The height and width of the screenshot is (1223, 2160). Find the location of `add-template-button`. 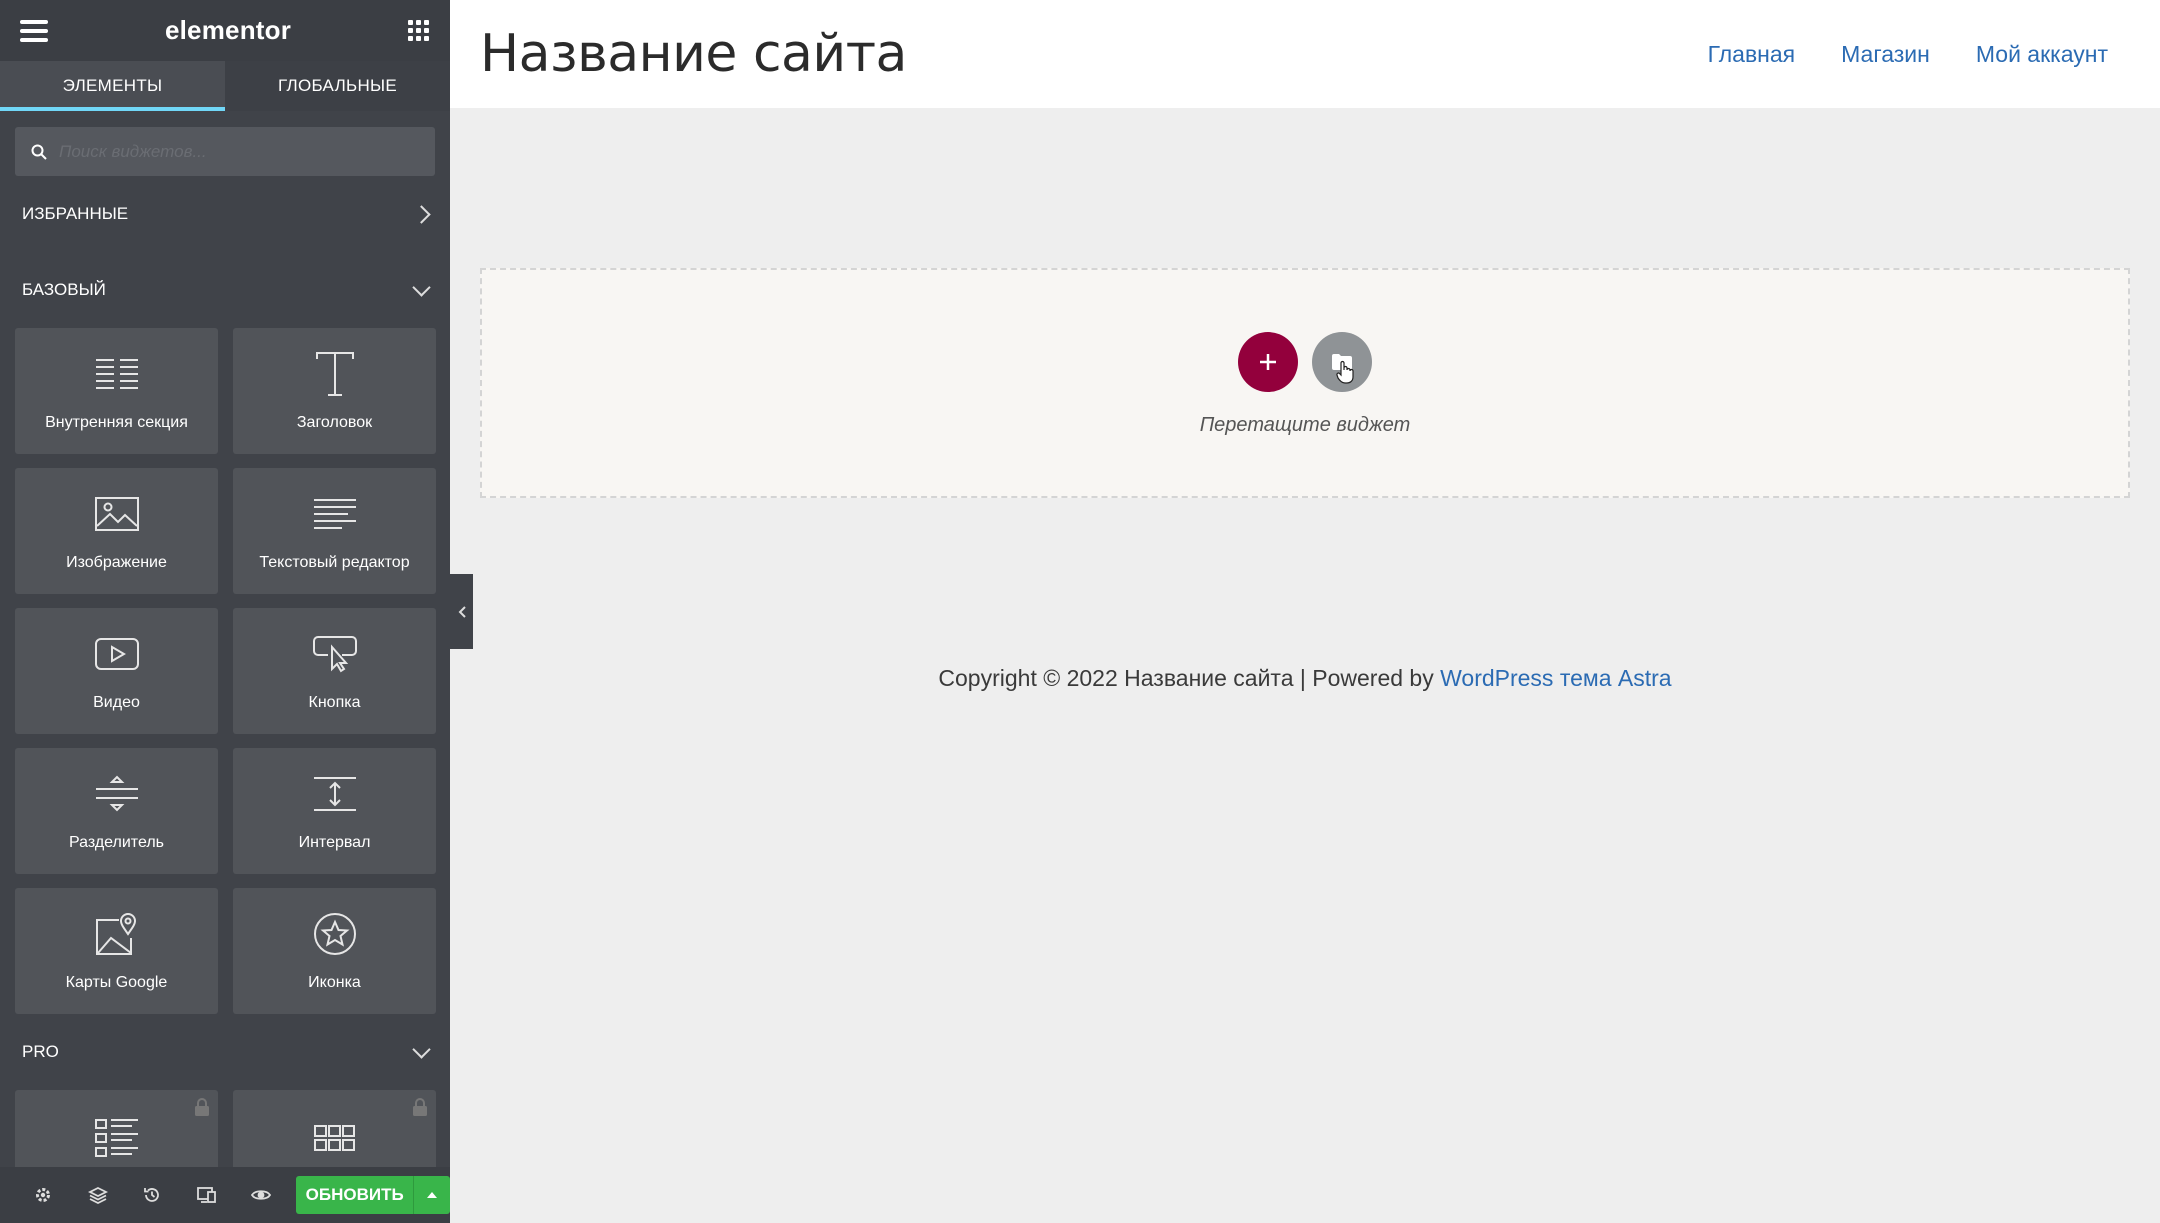

add-template-button is located at coordinates (1342, 362).